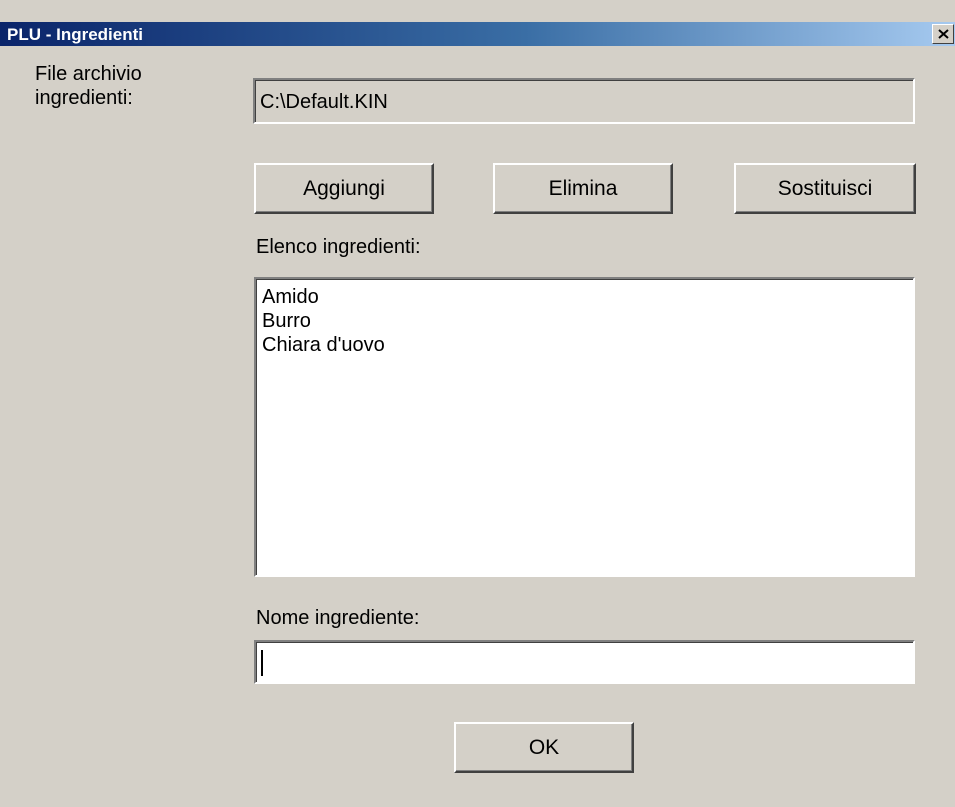 This screenshot has width=955, height=807. Describe the element at coordinates (286, 321) in the screenshot. I see `list-item: Burro` at that location.